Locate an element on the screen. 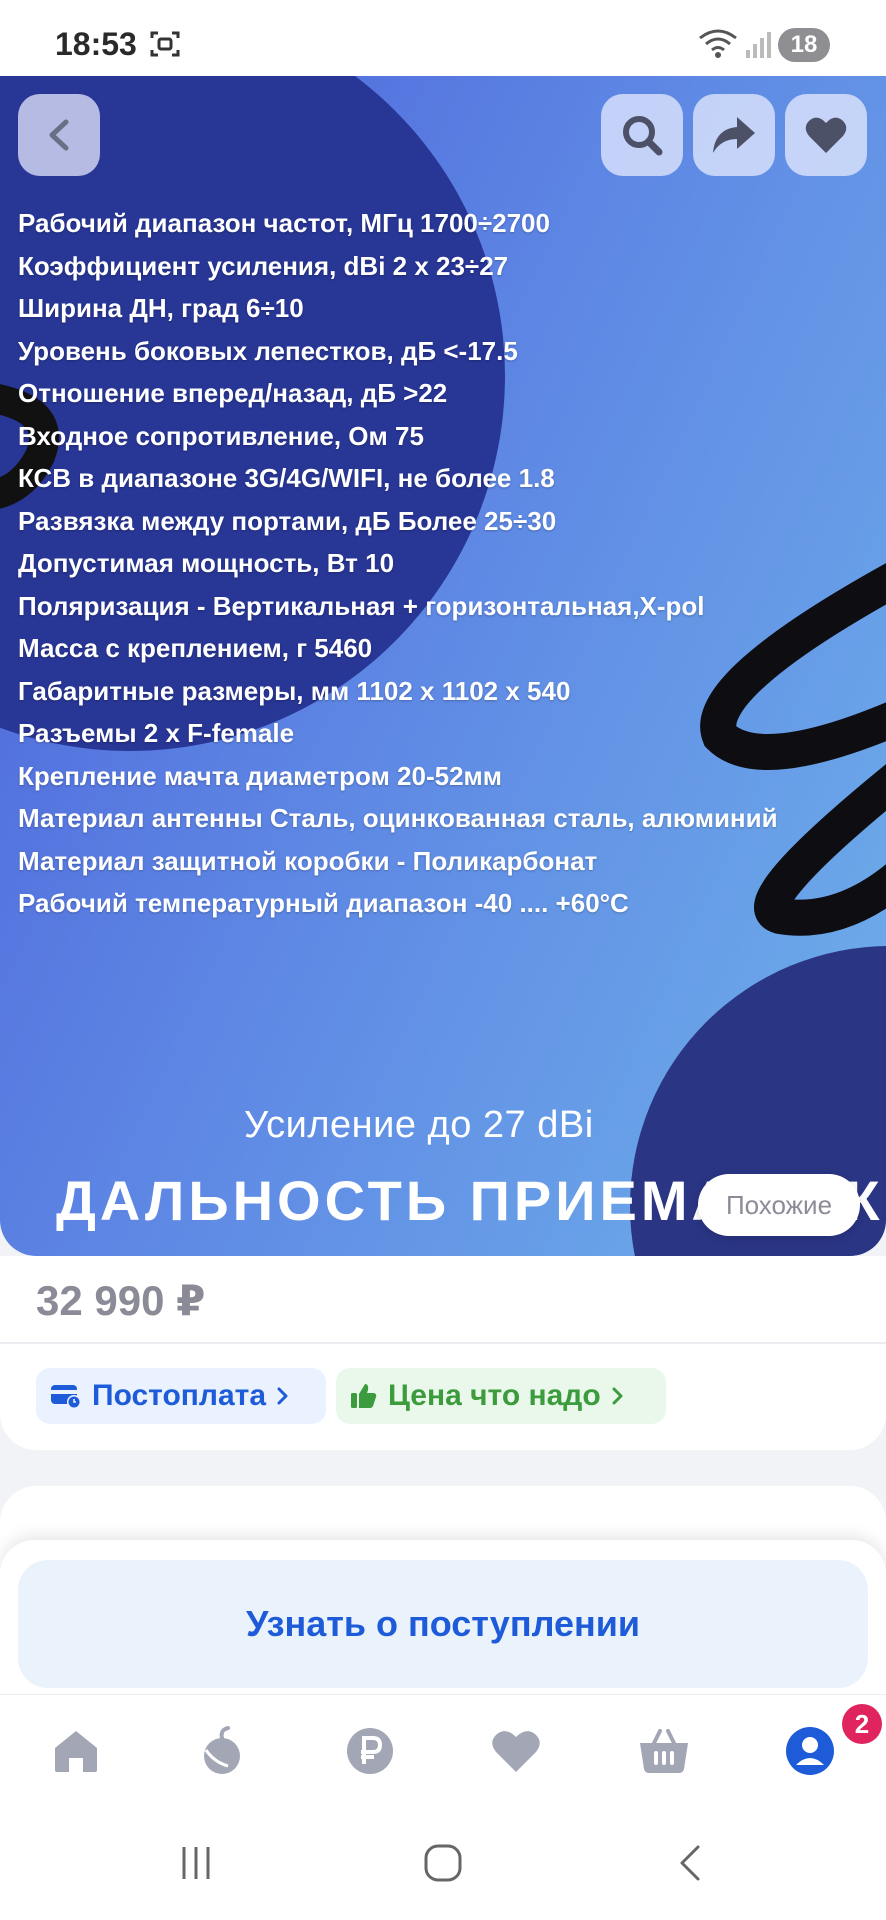  favorite-button is located at coordinates (826, 135).